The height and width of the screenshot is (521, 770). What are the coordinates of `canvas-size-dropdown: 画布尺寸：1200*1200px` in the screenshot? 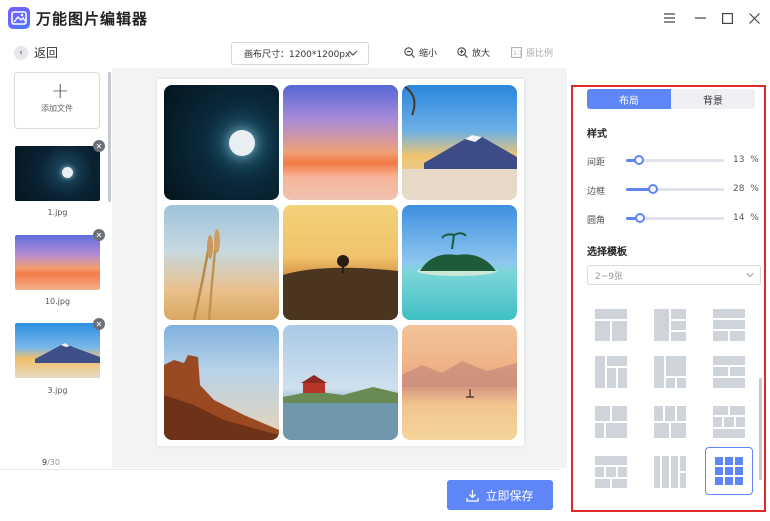 It's located at (300, 53).